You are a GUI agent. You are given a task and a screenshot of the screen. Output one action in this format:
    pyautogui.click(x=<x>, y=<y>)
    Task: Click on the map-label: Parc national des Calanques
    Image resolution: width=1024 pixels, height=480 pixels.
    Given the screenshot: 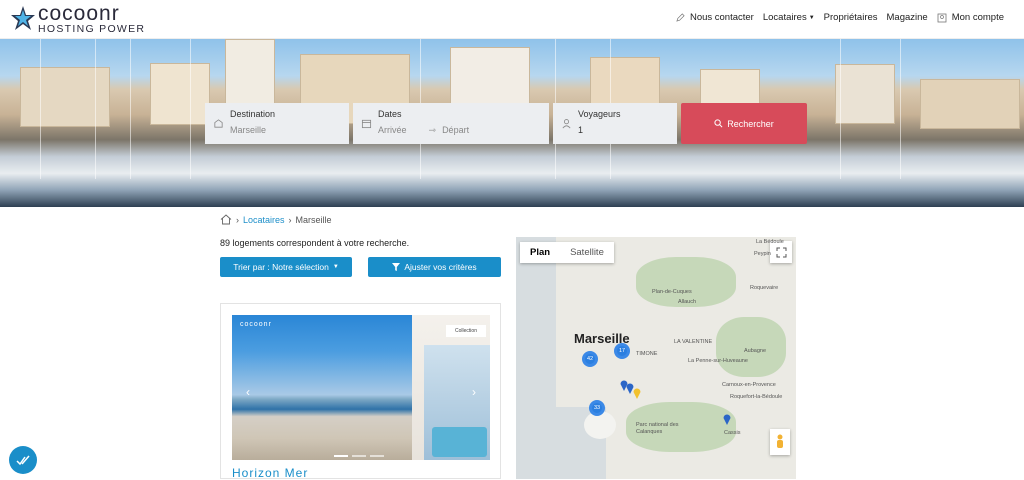 What is the action you would take?
    pyautogui.click(x=657, y=428)
    